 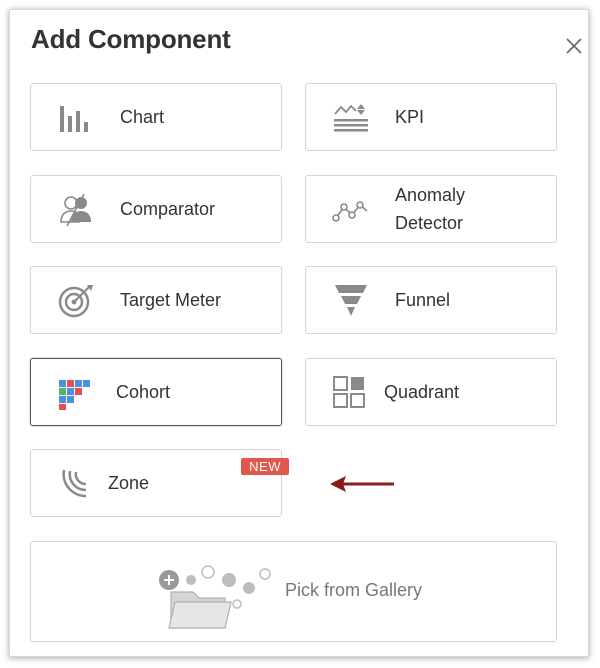 I want to click on component-funnel: Funnel, so click(x=431, y=300).